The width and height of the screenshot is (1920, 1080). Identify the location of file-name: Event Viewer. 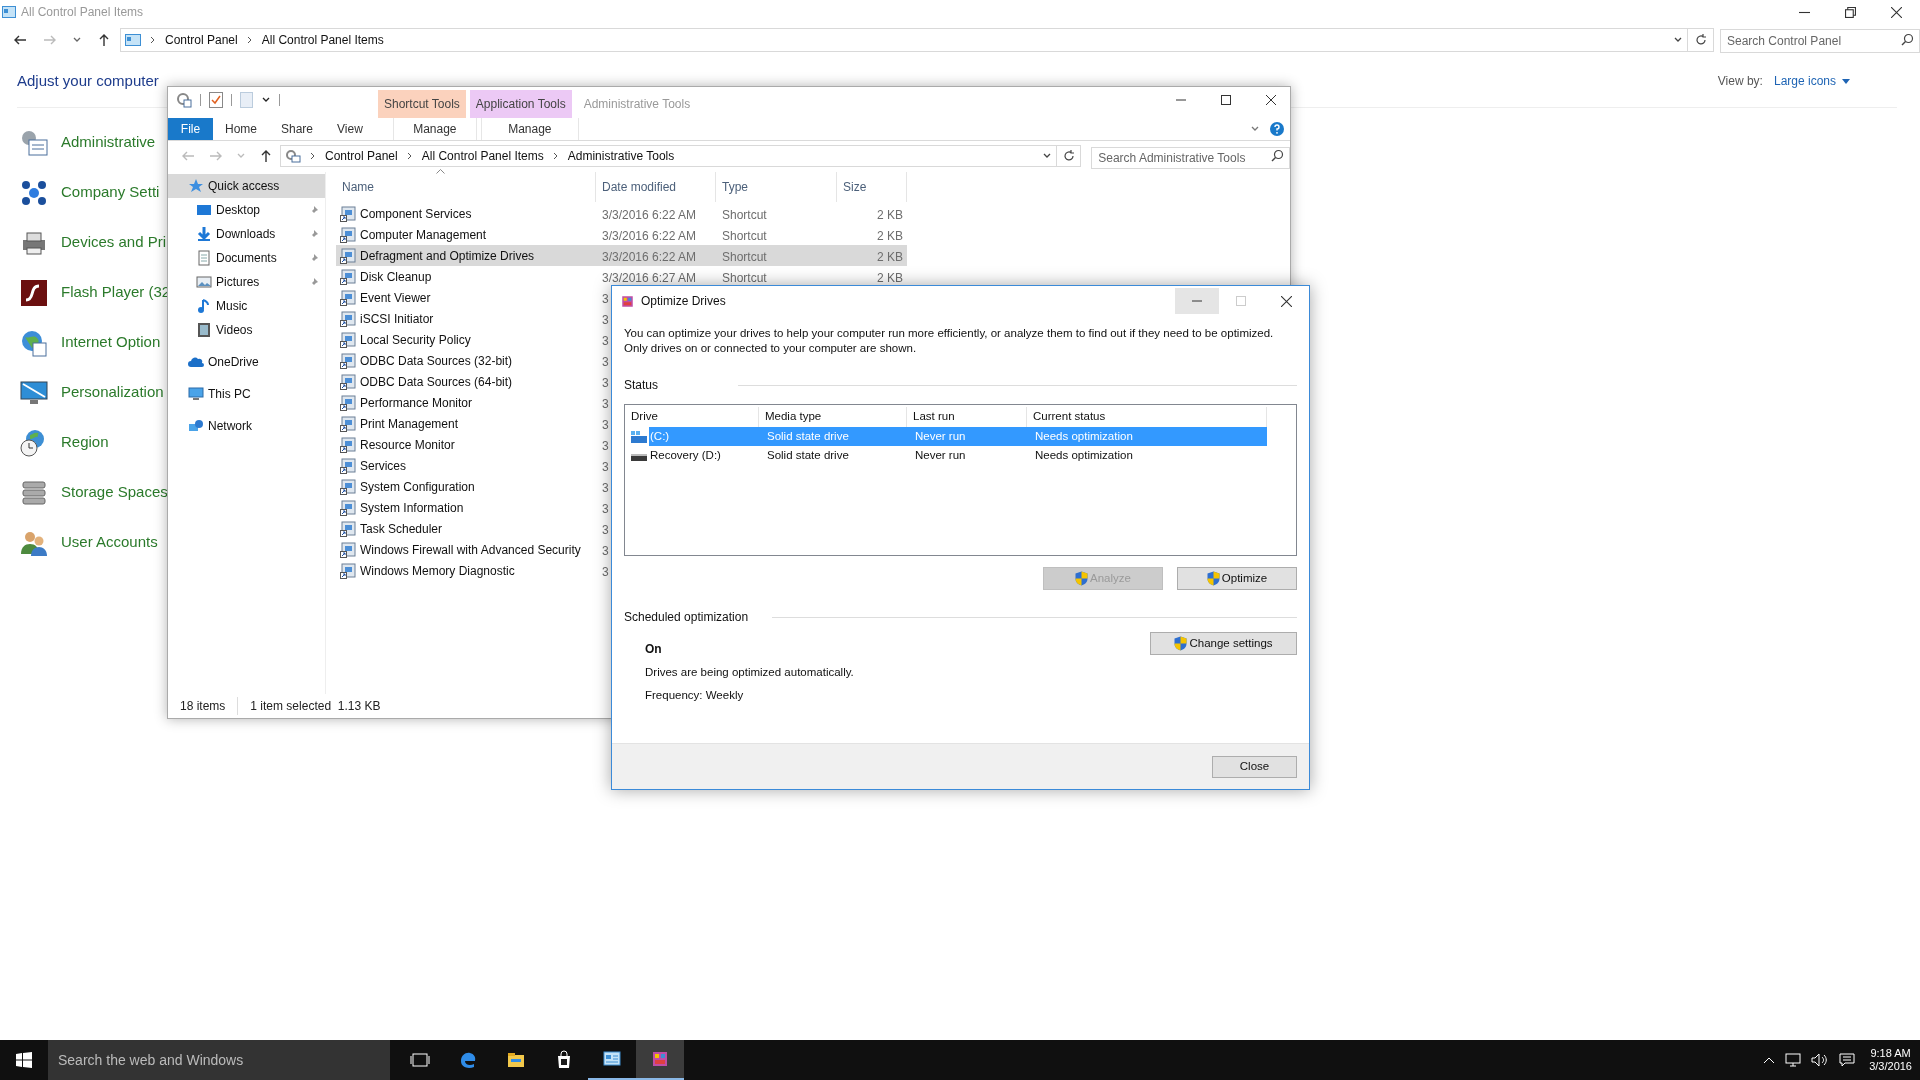
(395, 298).